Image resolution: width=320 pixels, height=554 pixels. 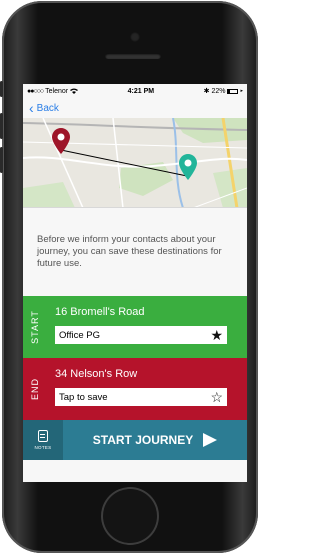 What do you see at coordinates (133, 56) in the screenshot?
I see `earpiece-speaker` at bounding box center [133, 56].